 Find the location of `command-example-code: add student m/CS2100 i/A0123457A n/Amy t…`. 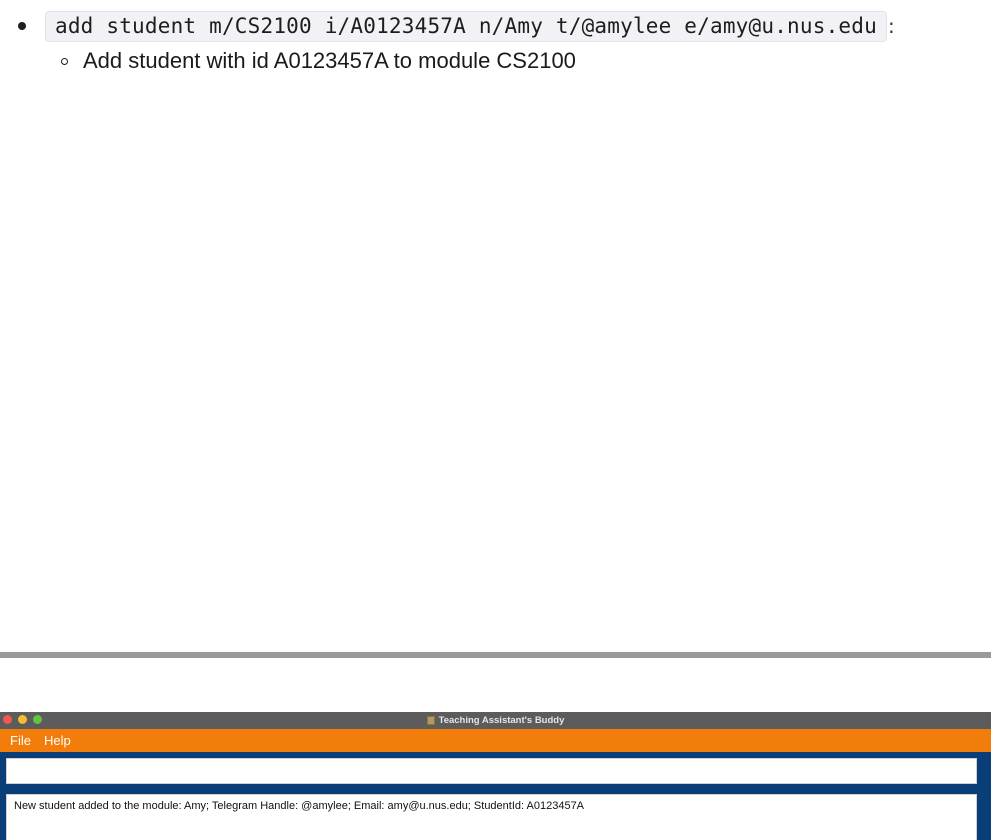

command-example-code: add student m/CS2100 i/A0123457A n/Amy t… is located at coordinates (466, 26).